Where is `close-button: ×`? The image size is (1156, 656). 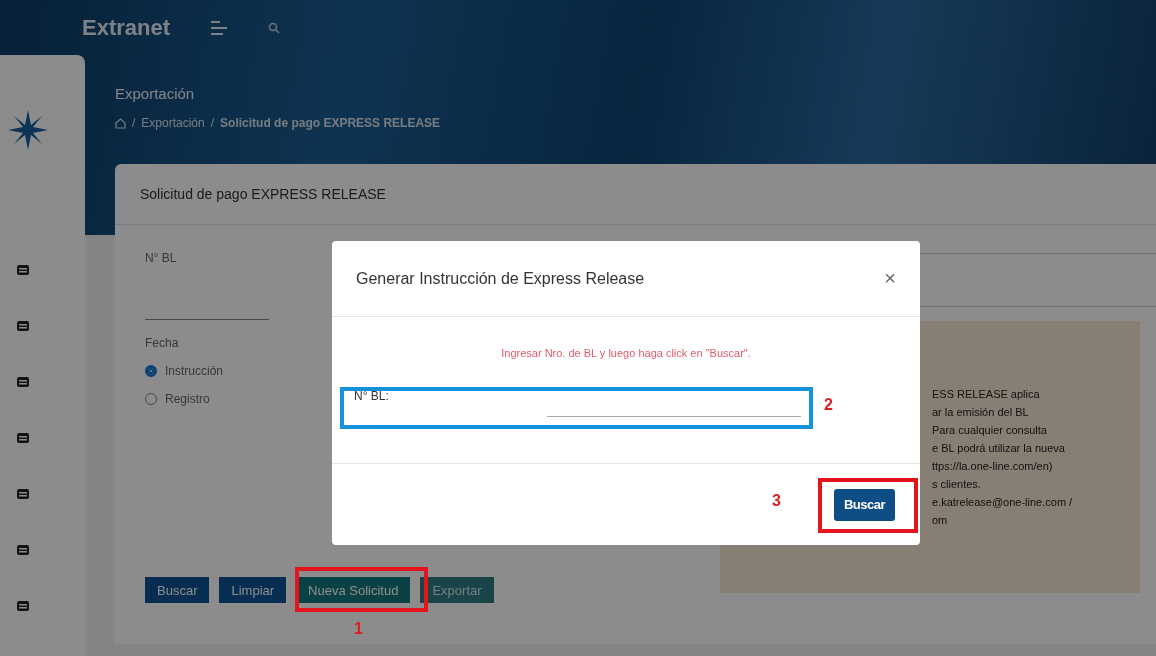 close-button: × is located at coordinates (890, 278).